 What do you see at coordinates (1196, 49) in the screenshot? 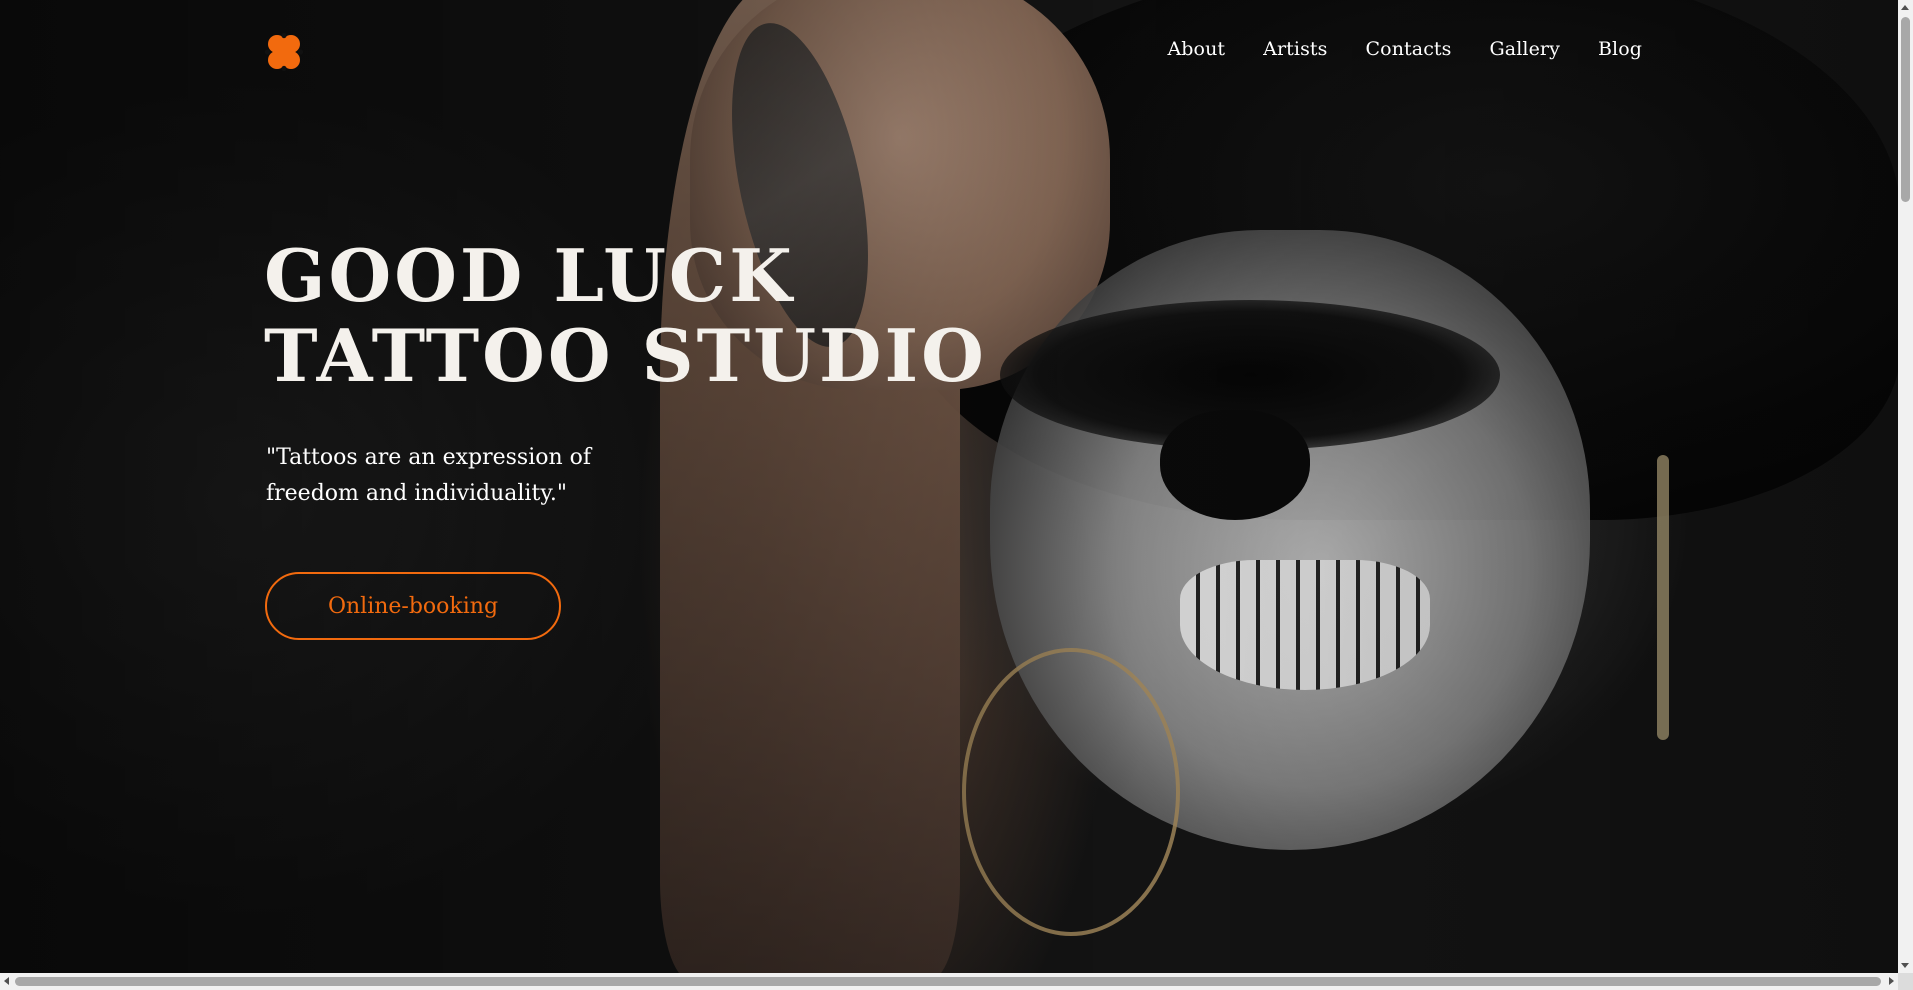
I see `nav-link-about: About` at bounding box center [1196, 49].